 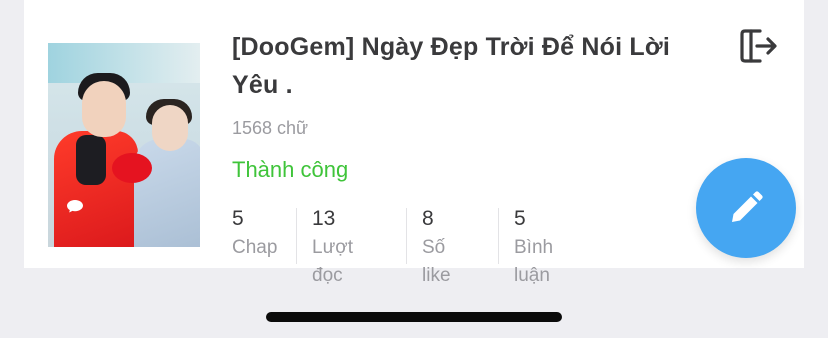 What do you see at coordinates (238, 218) in the screenshot?
I see `stat-chap-value: 5` at bounding box center [238, 218].